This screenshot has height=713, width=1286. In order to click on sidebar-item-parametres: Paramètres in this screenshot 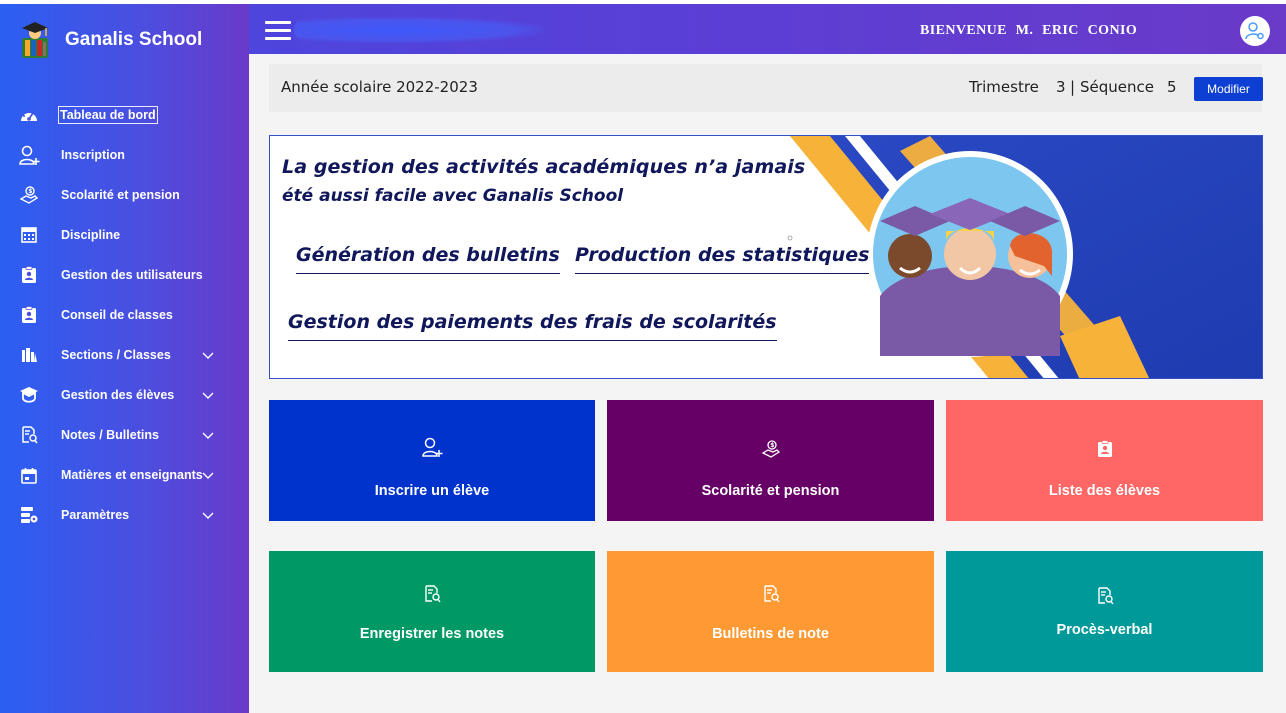, I will do `click(124, 515)`.